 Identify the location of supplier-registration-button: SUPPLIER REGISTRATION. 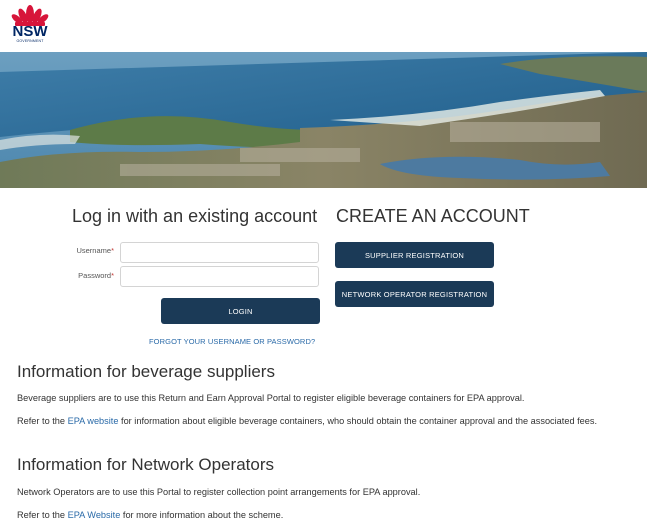
(414, 255).